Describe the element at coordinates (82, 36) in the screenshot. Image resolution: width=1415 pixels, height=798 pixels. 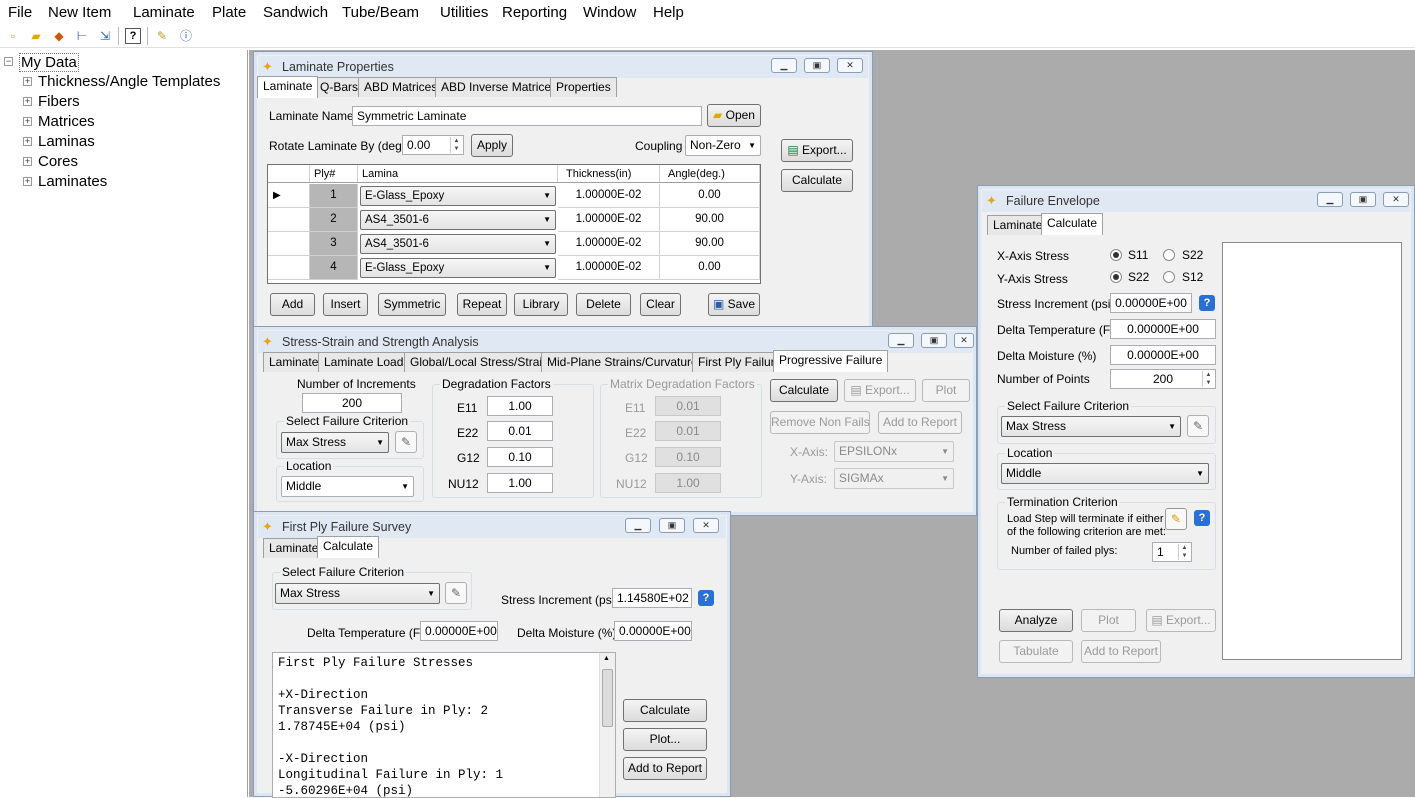
I see `tree-icon: ⊢` at that location.